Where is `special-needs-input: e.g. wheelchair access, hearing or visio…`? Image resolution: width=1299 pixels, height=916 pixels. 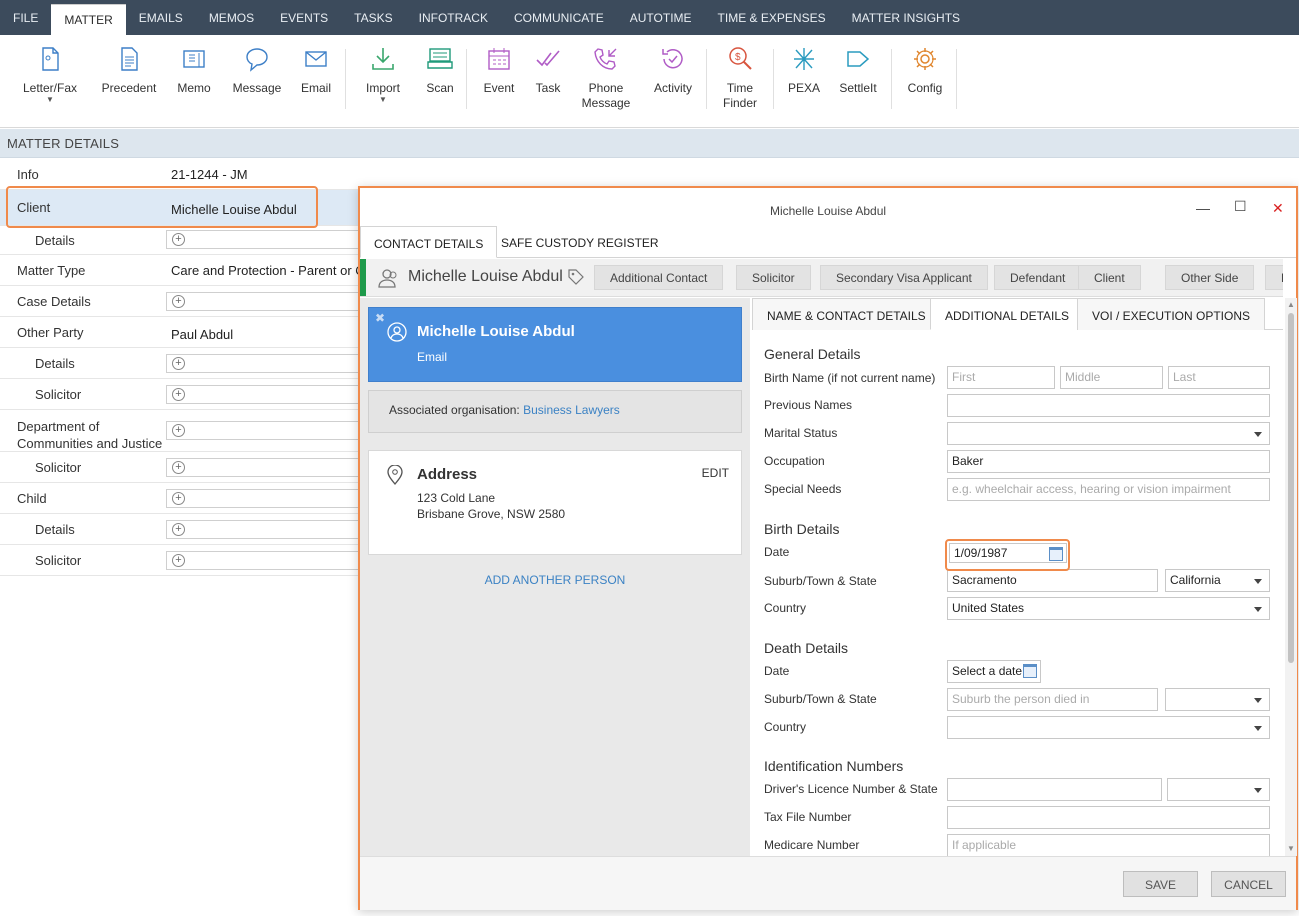
special-needs-input: e.g. wheelchair access, hearing or visio… is located at coordinates (1108, 489).